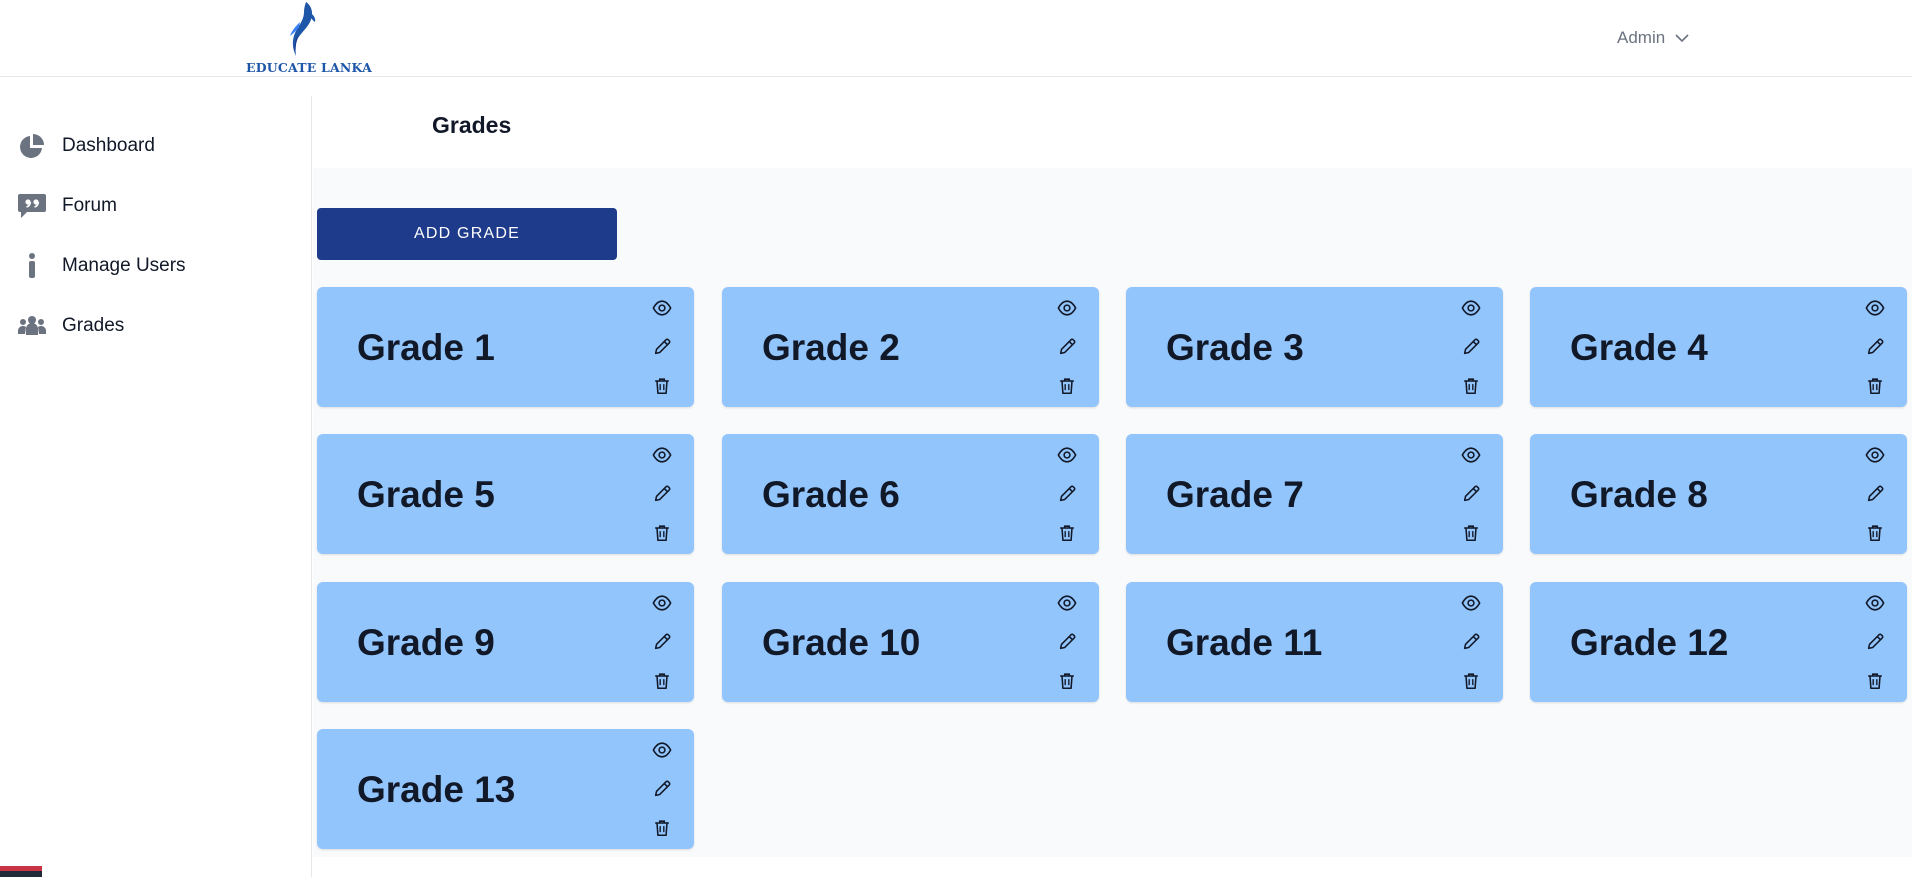 Image resolution: width=1912 pixels, height=877 pixels. I want to click on add-grade-button: ADD GRADE, so click(467, 234).